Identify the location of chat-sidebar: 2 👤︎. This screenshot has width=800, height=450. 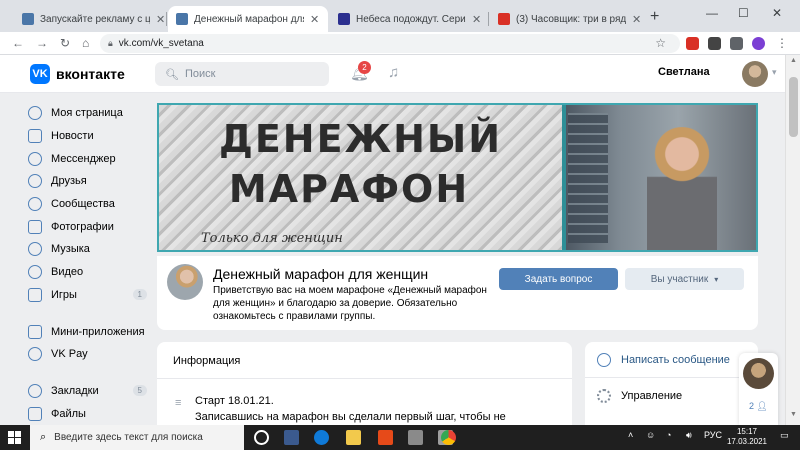
(758, 389).